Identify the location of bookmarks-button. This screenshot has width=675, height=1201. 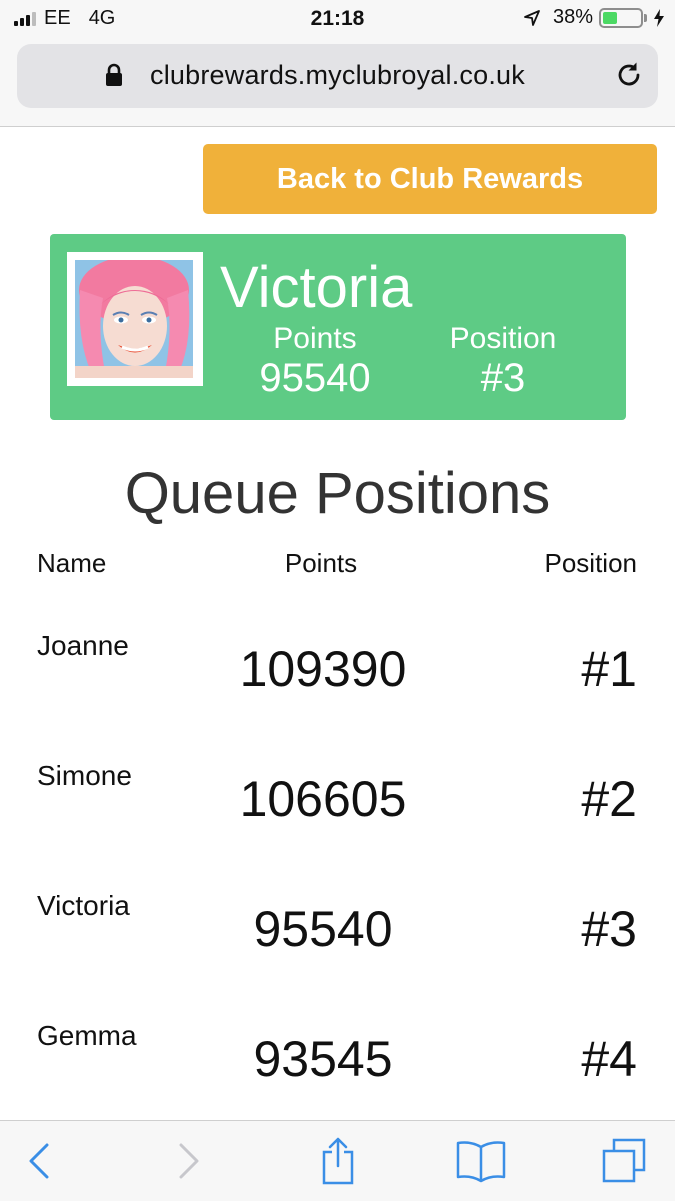
(481, 1161).